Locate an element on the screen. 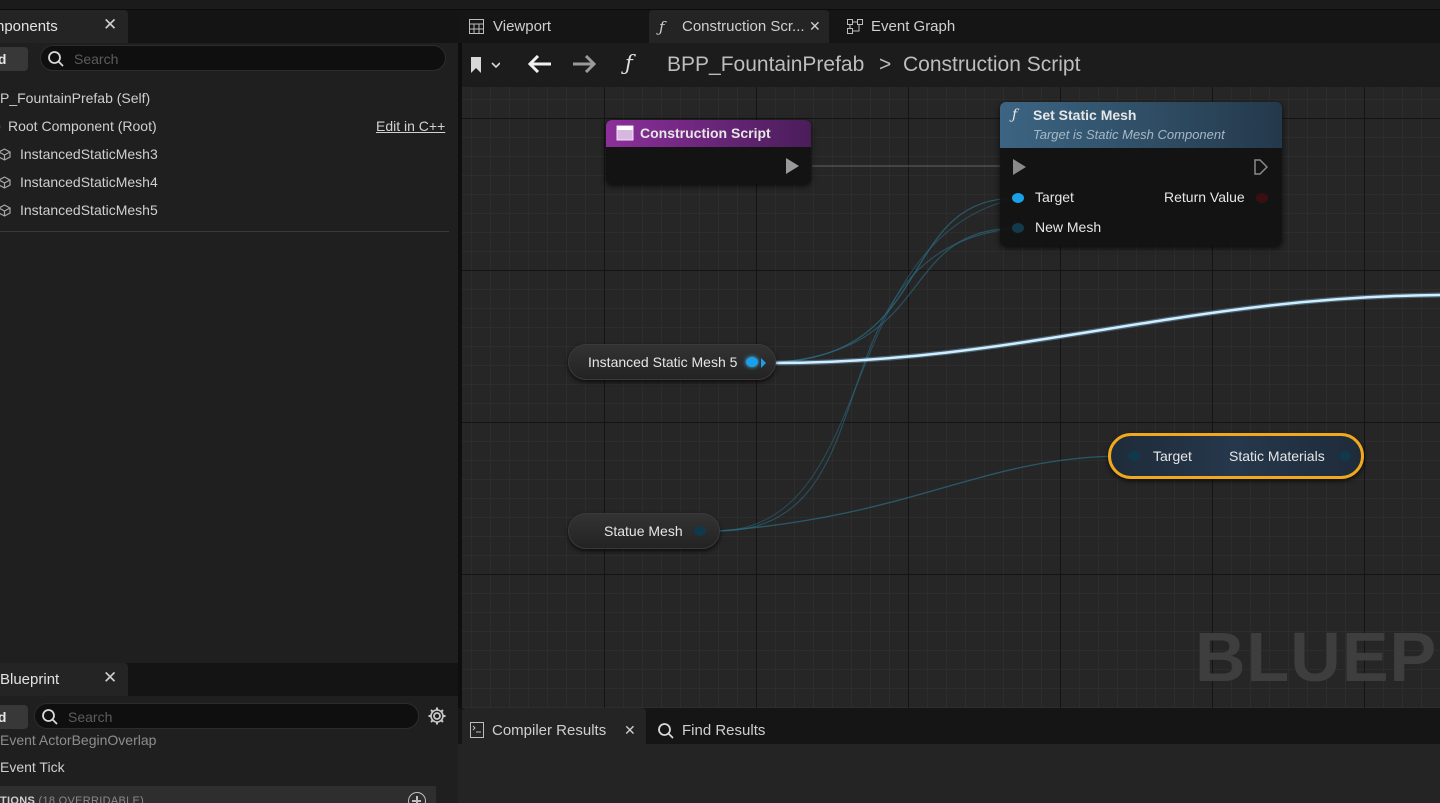 The image size is (1440, 803). new-mesh-pin is located at coordinates (1018, 228).